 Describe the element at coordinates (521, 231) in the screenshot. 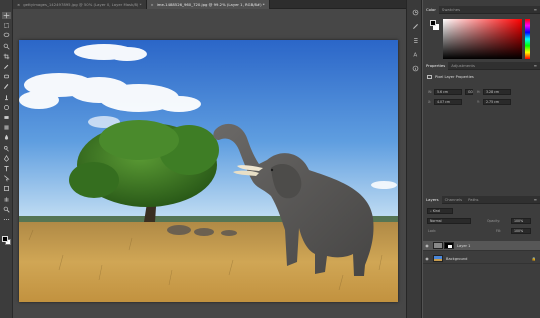

I see `fill-field: 100%` at that location.